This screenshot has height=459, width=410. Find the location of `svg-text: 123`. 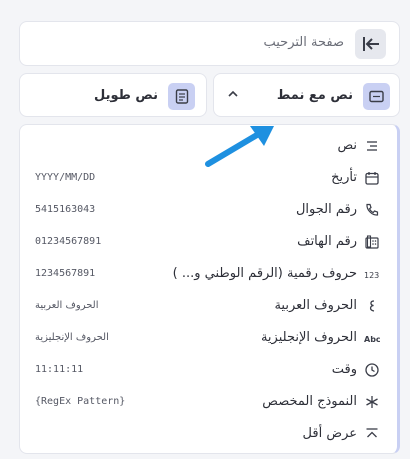

svg-text: 123 is located at coordinates (371, 275).